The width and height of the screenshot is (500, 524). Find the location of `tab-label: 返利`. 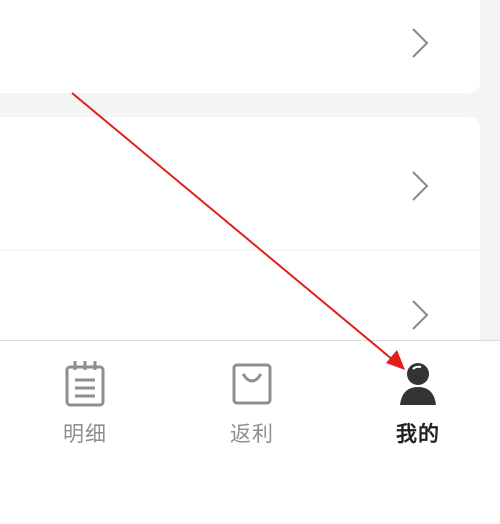

tab-label: 返利 is located at coordinates (252, 434).